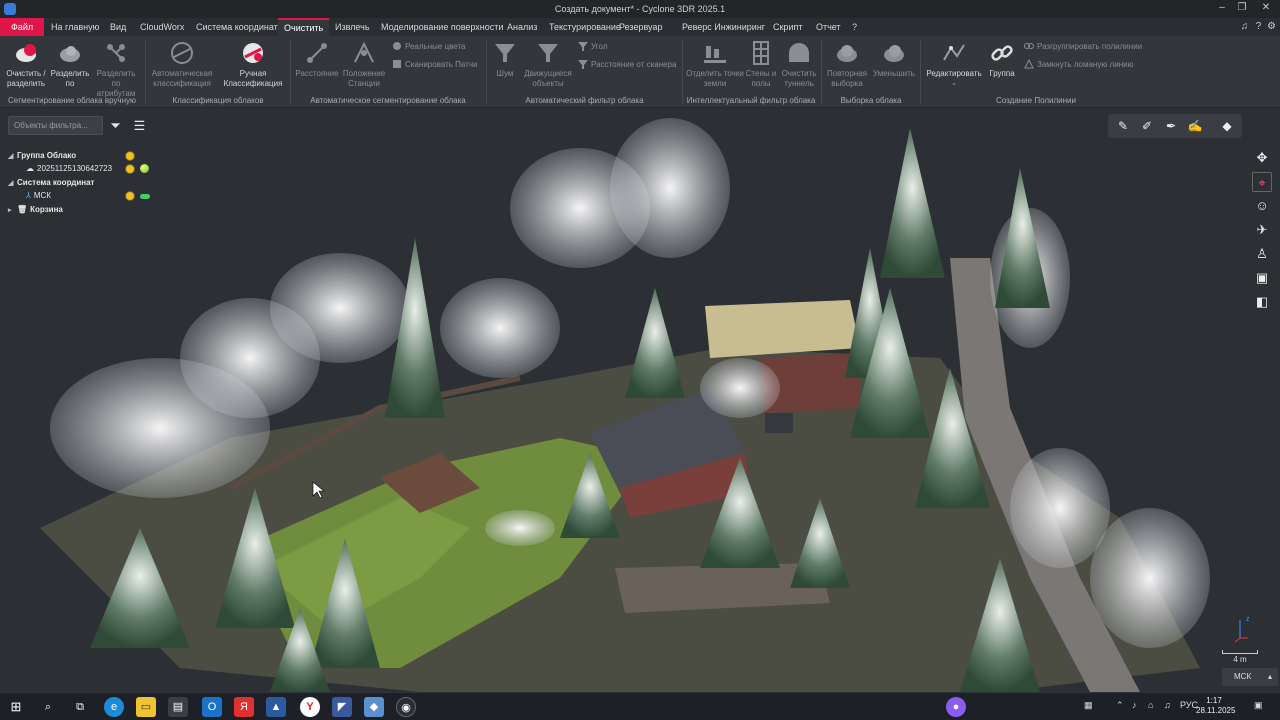 This screenshot has width=1280, height=720. Describe the element at coordinates (505, 59) in the screenshot. I see `noise-button: Шум` at that location.